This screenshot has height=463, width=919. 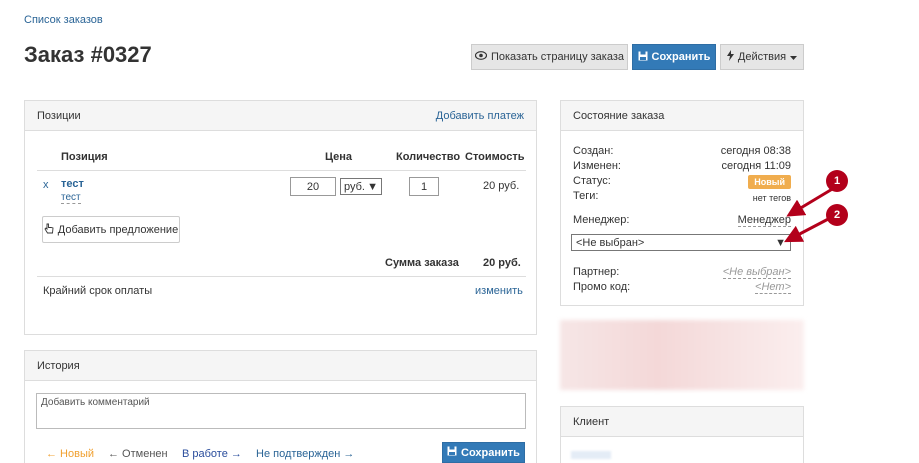 I want to click on currency-select: руб. ▼, so click(x=361, y=186).